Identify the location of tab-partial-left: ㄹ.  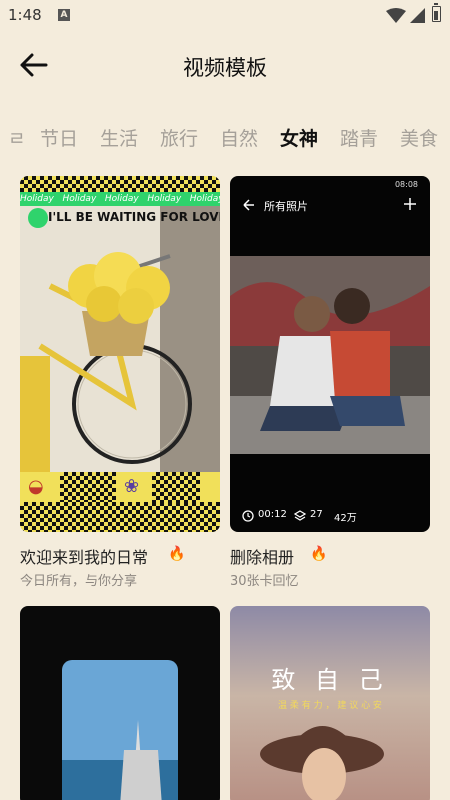
(17, 139).